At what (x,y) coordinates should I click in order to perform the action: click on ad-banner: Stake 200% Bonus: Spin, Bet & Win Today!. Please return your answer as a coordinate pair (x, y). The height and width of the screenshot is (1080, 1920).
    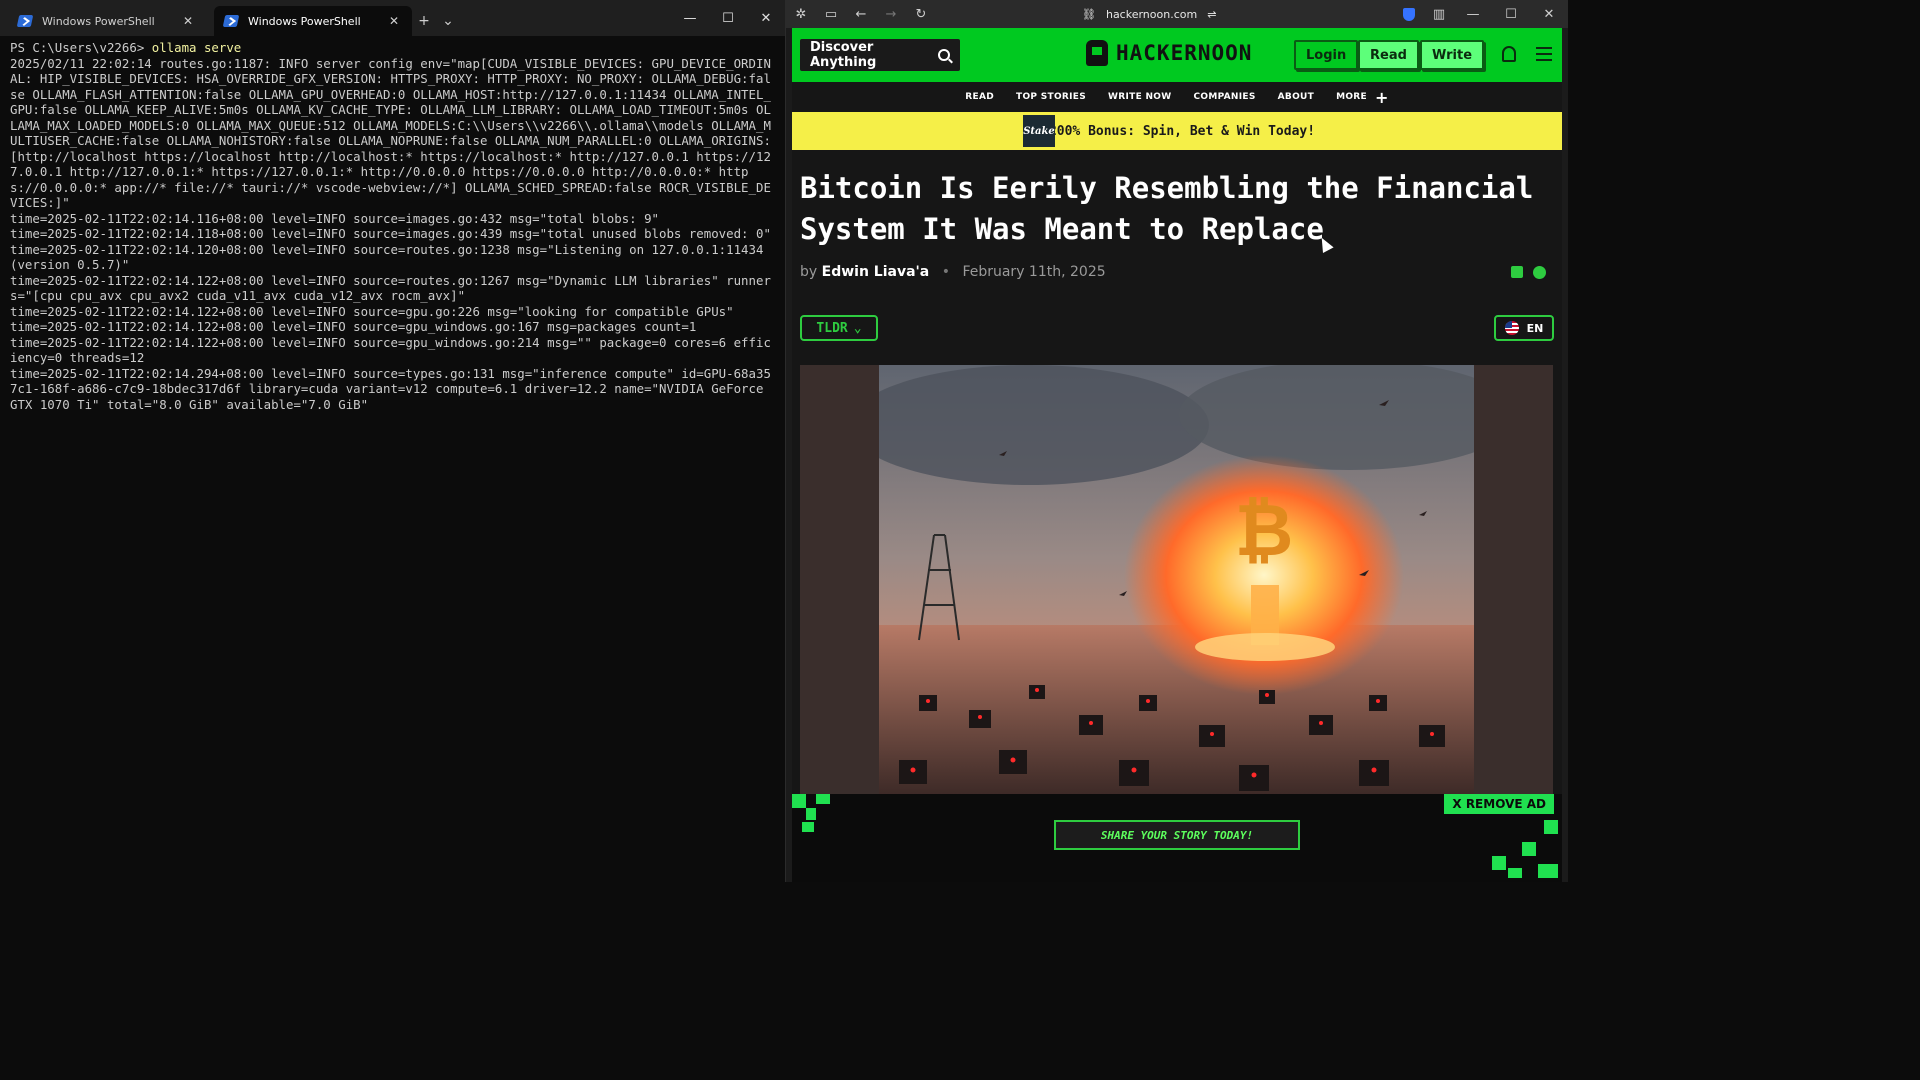
    Looking at the image, I should click on (1177, 131).